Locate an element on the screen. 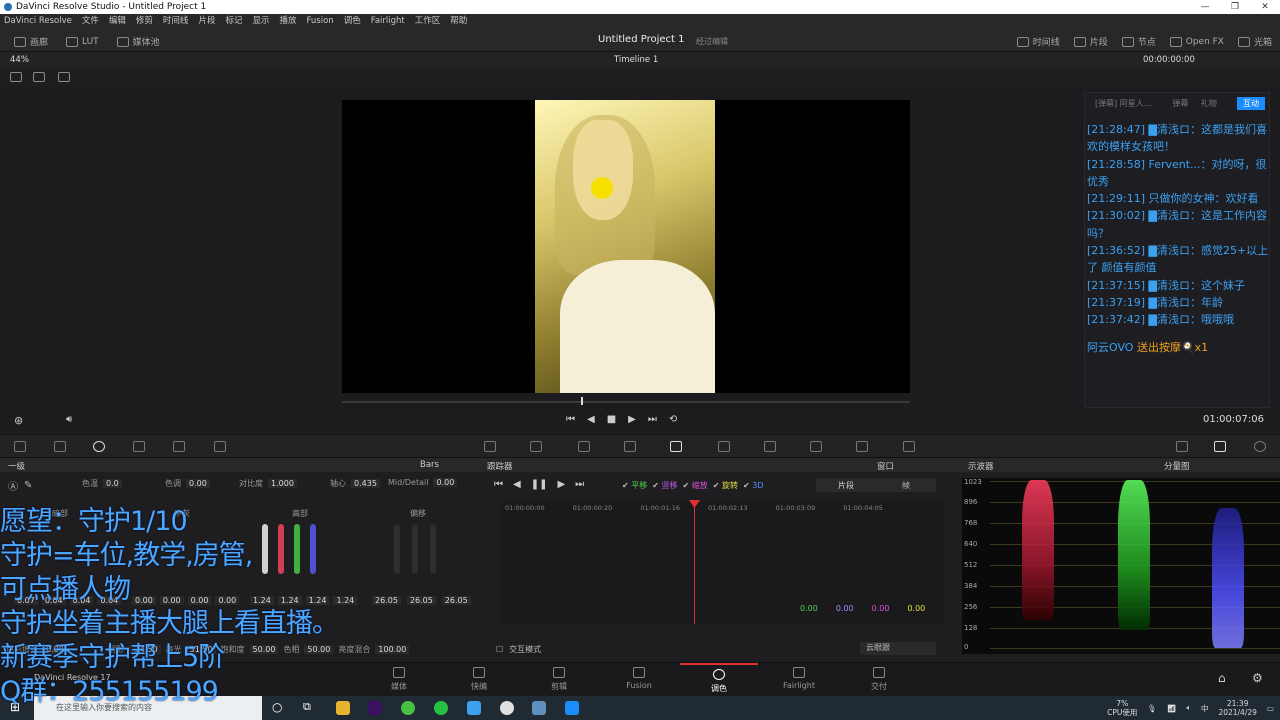 The image size is (1280, 720). interactive-mode-checkbox: ☐ is located at coordinates (499, 649).